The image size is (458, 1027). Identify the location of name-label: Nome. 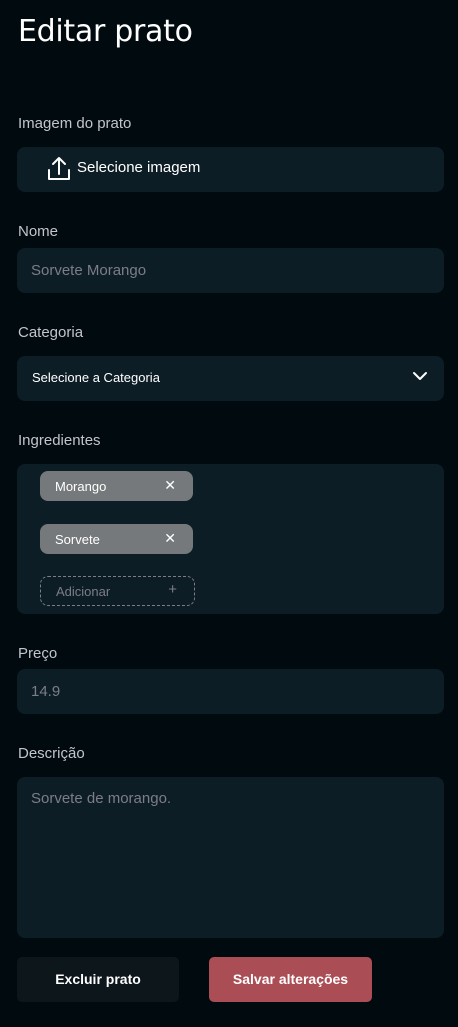
(38, 231).